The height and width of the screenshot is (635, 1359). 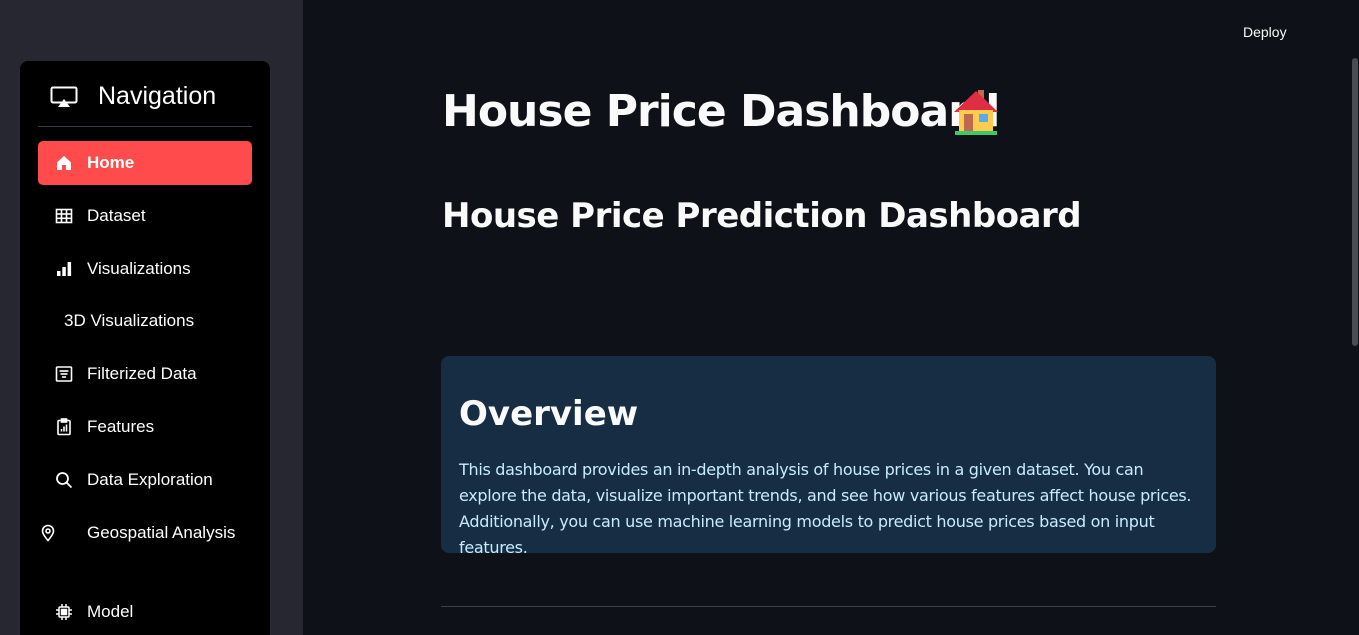 I want to click on cpu-icon, so click(x=64, y=612).